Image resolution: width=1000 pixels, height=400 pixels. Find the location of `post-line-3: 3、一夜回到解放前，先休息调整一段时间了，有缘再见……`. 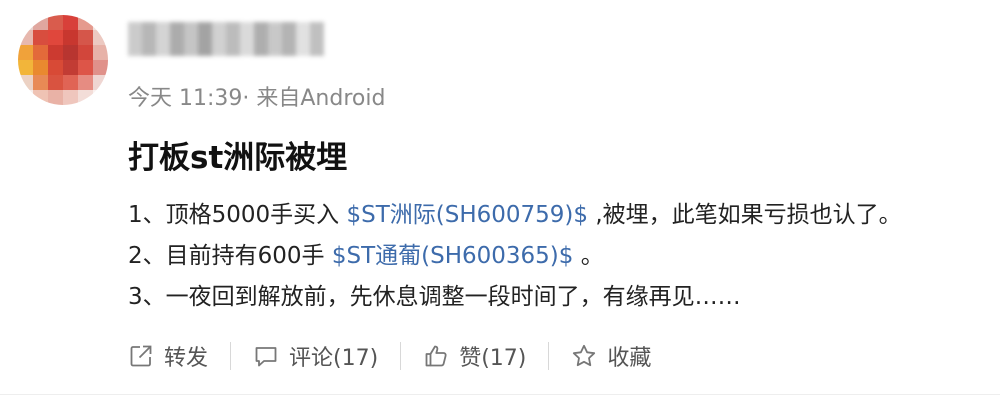

post-line-3: 3、一夜回到解放前，先休息调整一段时间了，有缘再见…… is located at coordinates (558, 297).